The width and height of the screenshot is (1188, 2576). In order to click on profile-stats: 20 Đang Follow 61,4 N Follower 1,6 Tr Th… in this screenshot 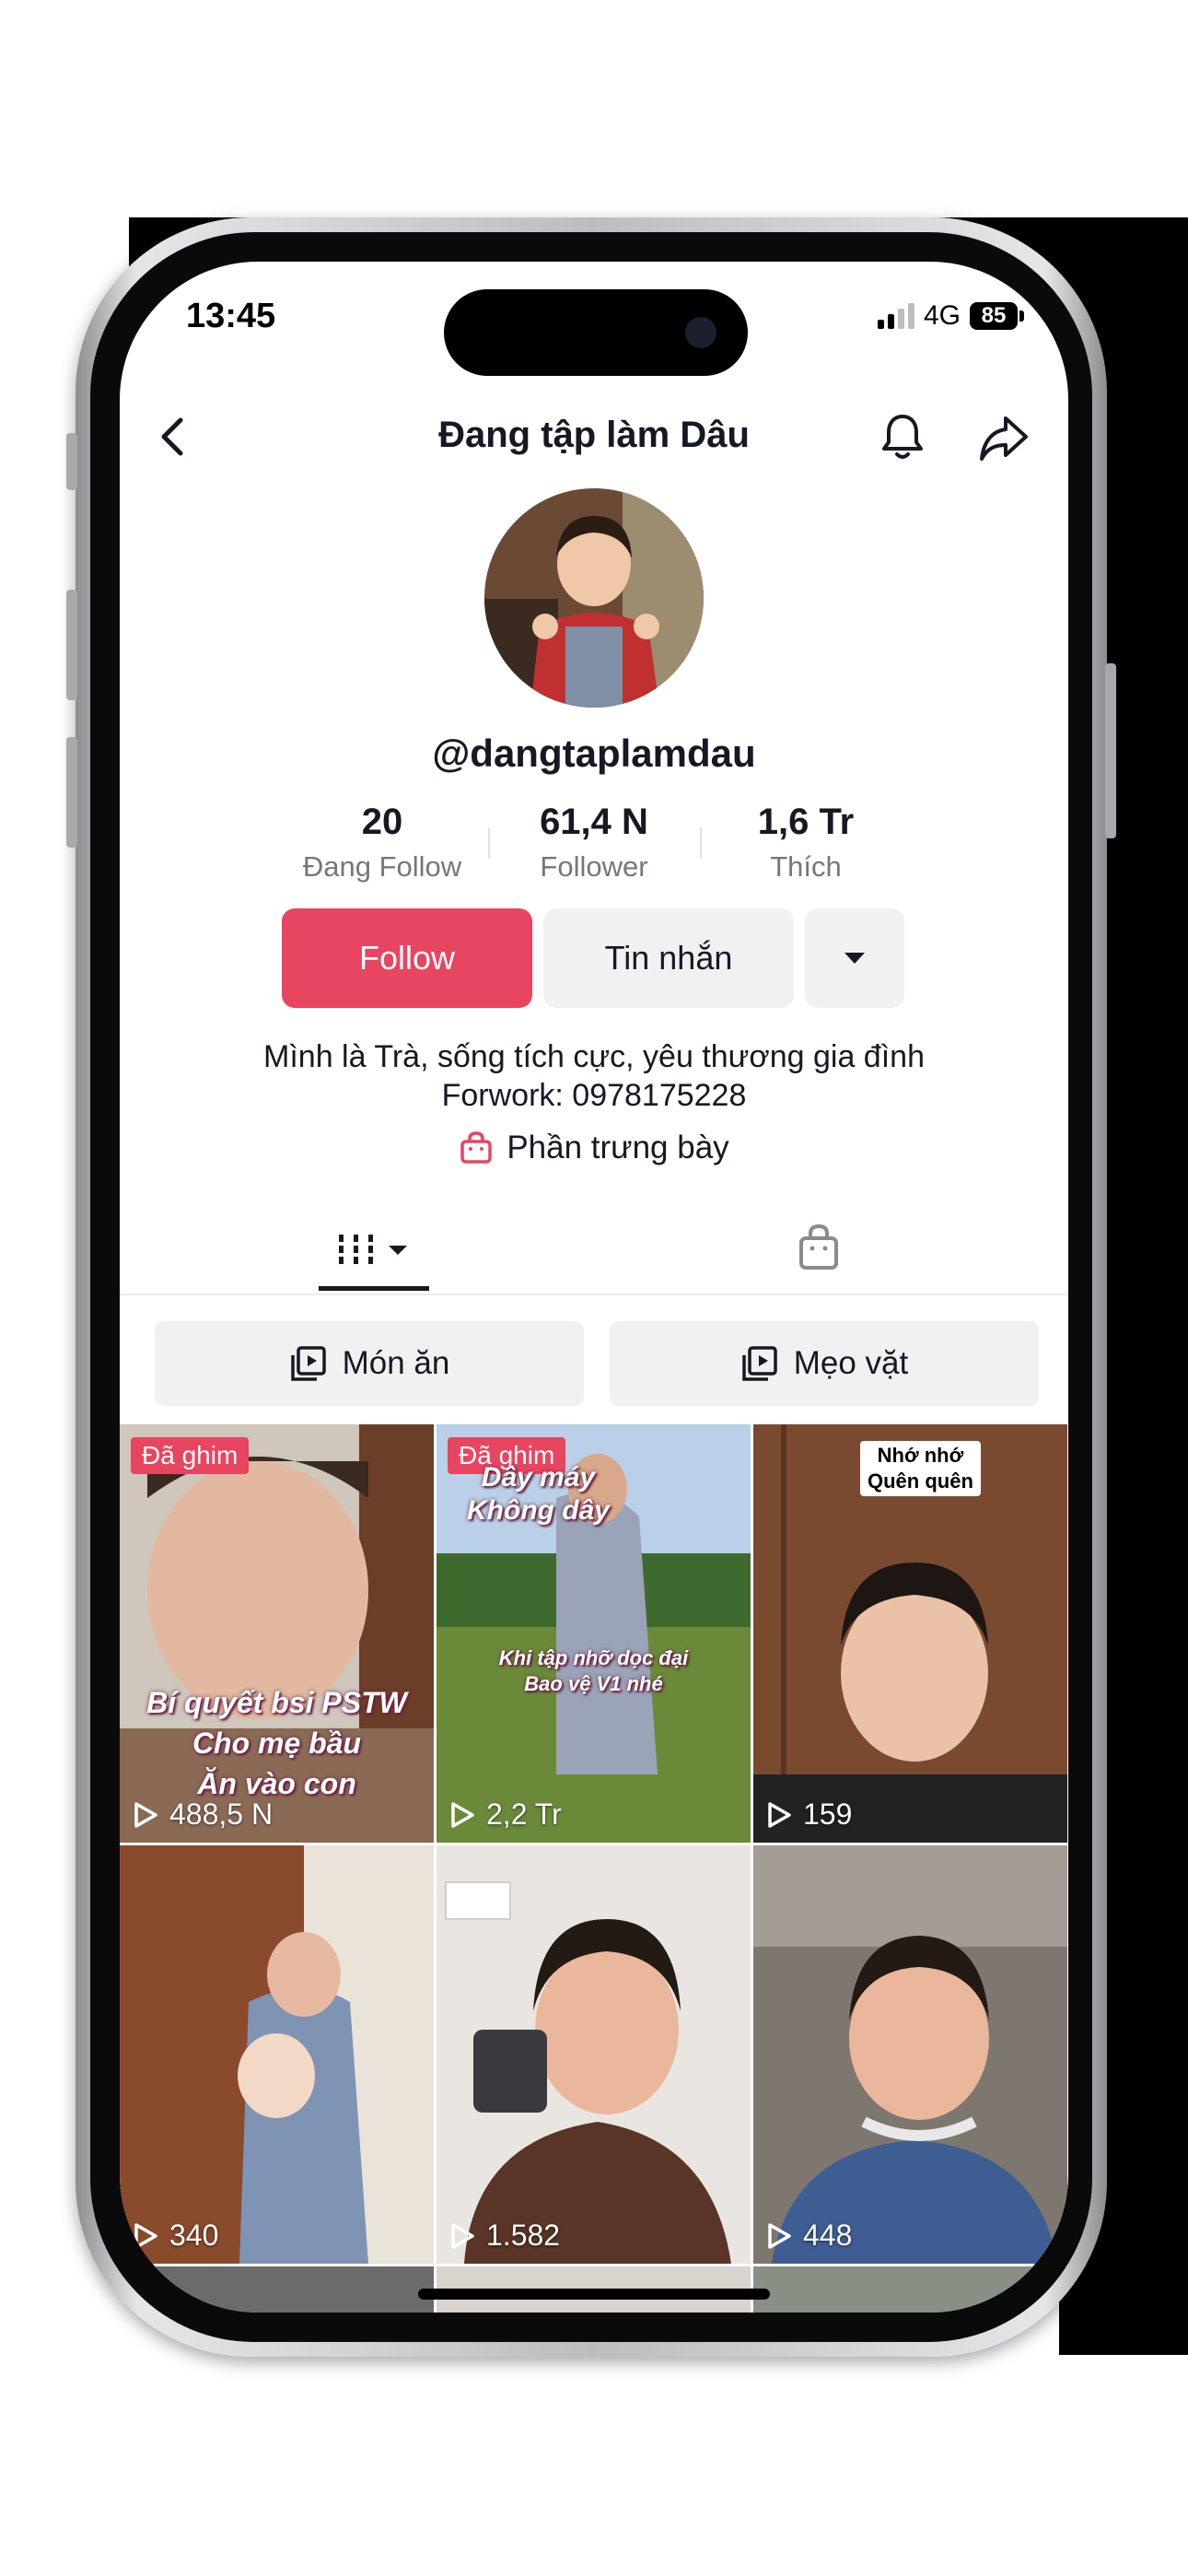, I will do `click(594, 842)`.